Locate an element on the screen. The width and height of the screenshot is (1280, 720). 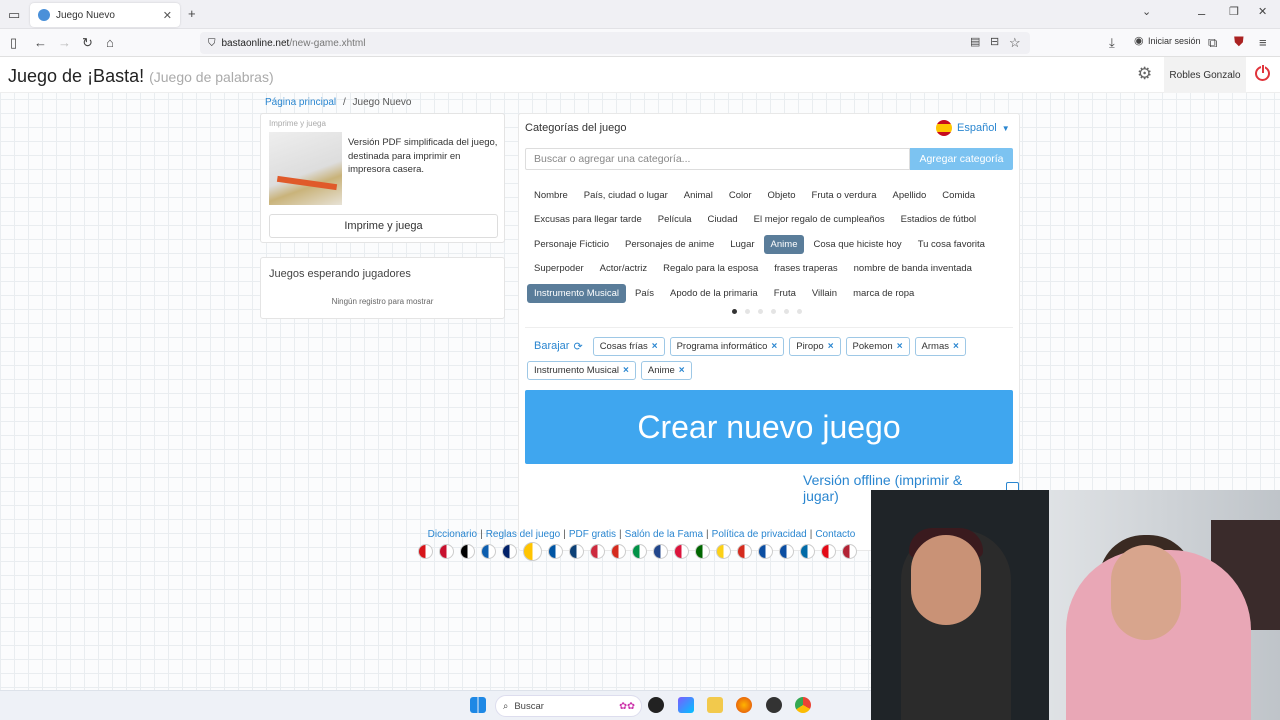
copilot-icon is located at coordinates (686, 705).